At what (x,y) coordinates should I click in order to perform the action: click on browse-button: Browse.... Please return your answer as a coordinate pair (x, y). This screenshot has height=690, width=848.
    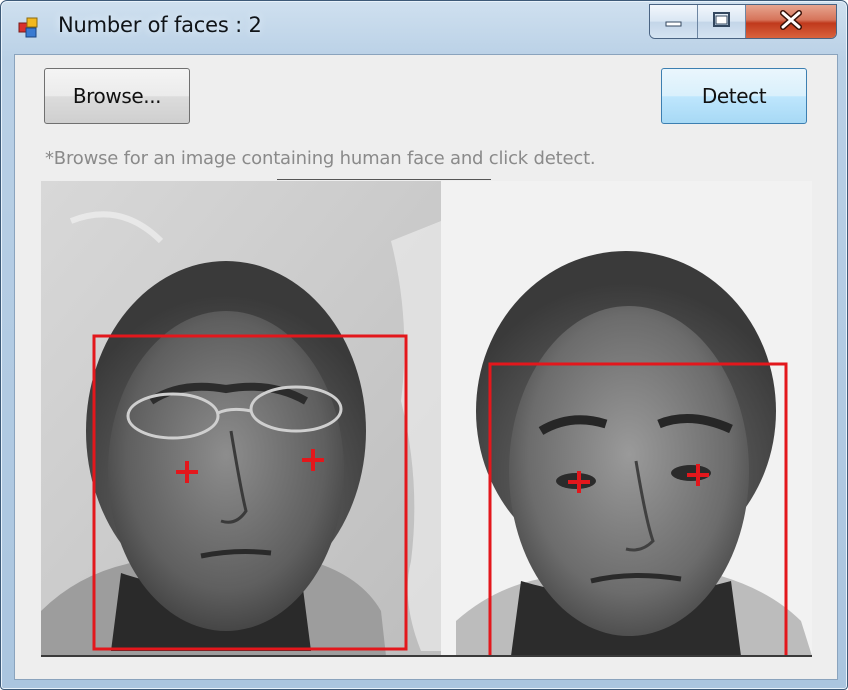
    Looking at the image, I should click on (117, 96).